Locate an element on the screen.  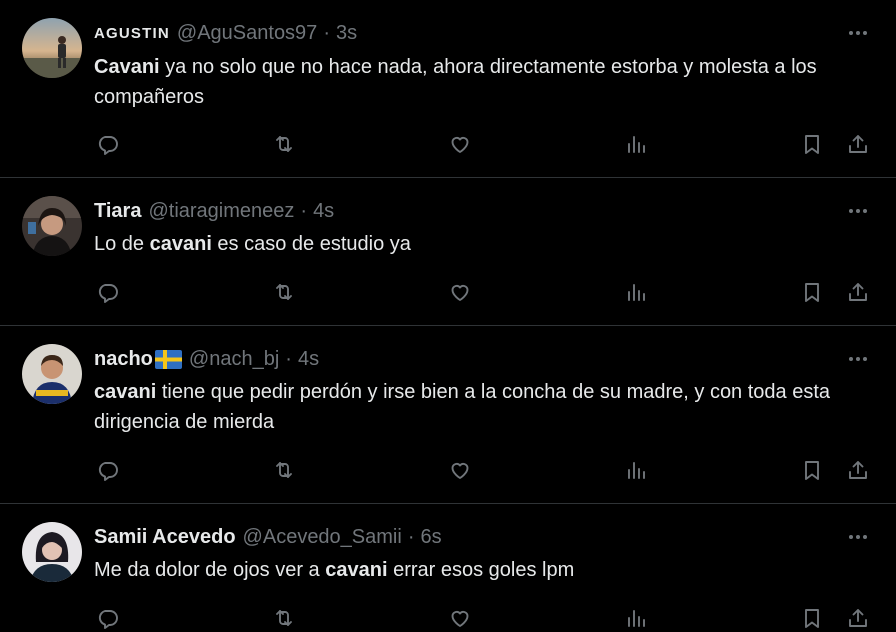
display-name: Tiara is located at coordinates (117, 211).